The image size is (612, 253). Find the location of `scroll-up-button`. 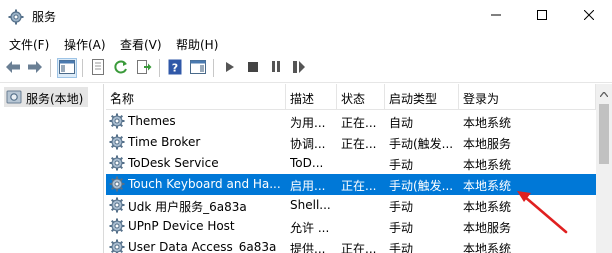

scroll-up-button is located at coordinates (604, 92).